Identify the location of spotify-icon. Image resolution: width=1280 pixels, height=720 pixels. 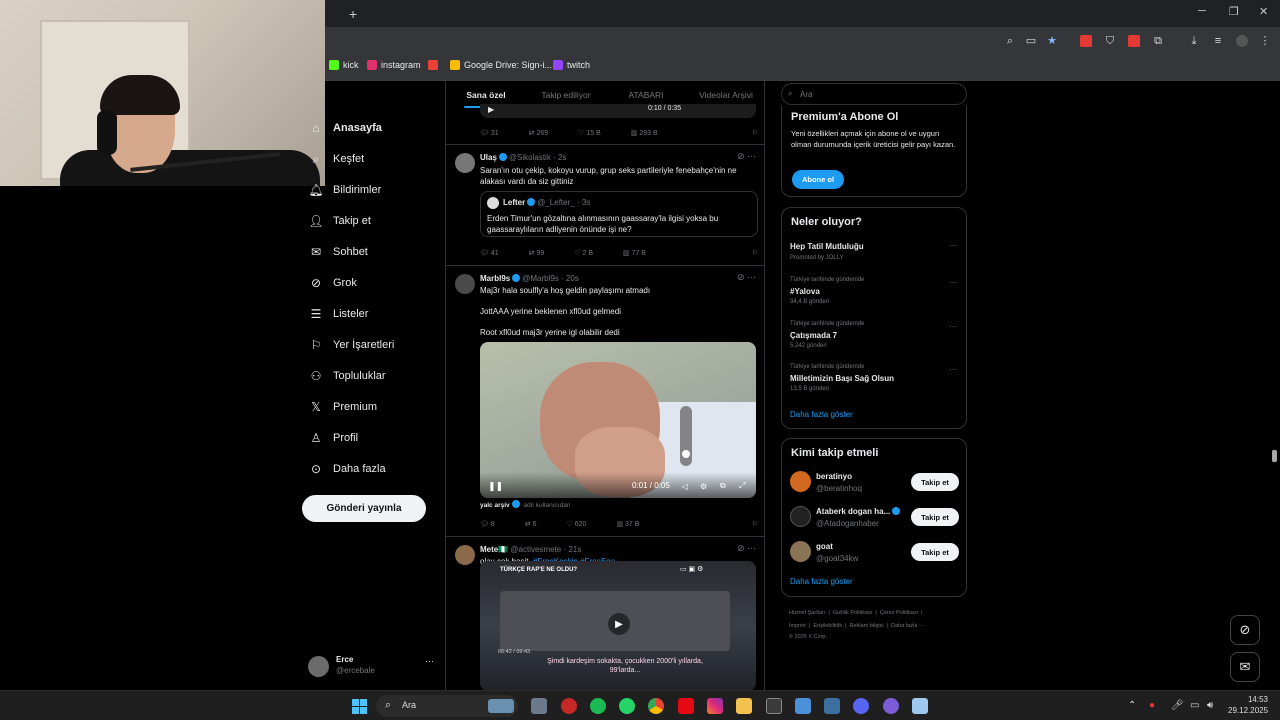
(598, 706).